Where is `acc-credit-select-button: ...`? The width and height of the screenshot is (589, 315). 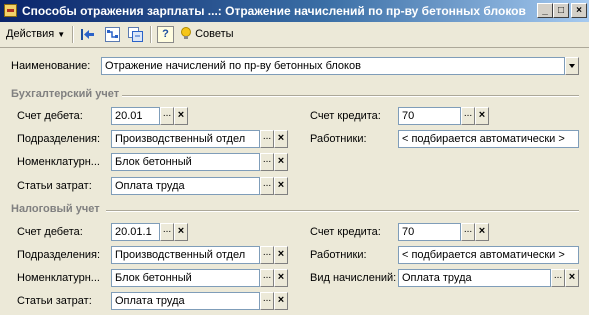
acc-credit-select-button: ... is located at coordinates (468, 116).